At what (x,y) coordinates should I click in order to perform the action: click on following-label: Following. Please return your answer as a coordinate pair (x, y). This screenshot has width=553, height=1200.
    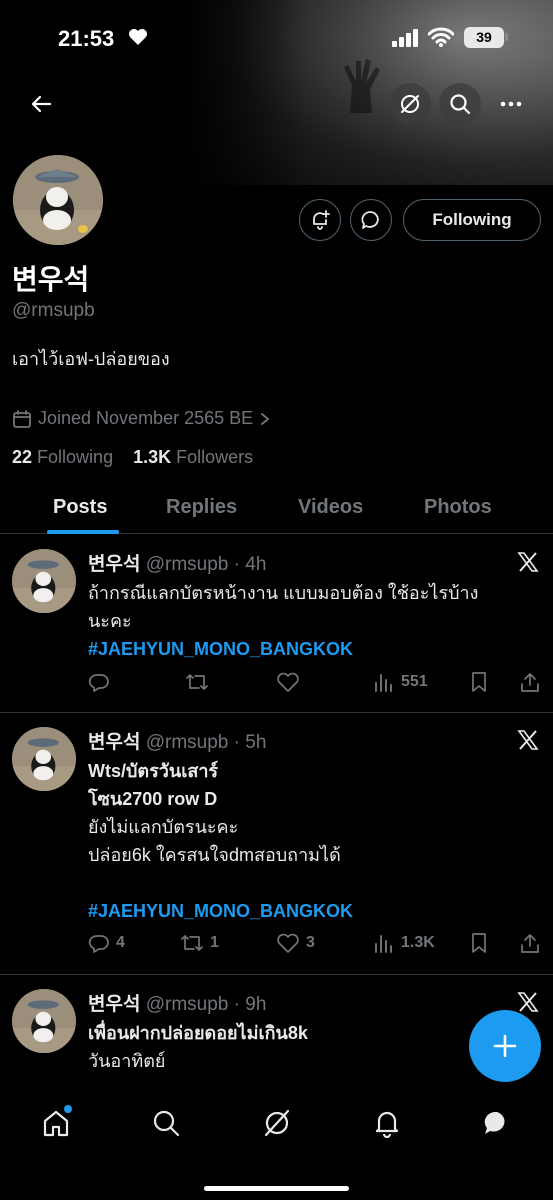
    Looking at the image, I should click on (75, 457).